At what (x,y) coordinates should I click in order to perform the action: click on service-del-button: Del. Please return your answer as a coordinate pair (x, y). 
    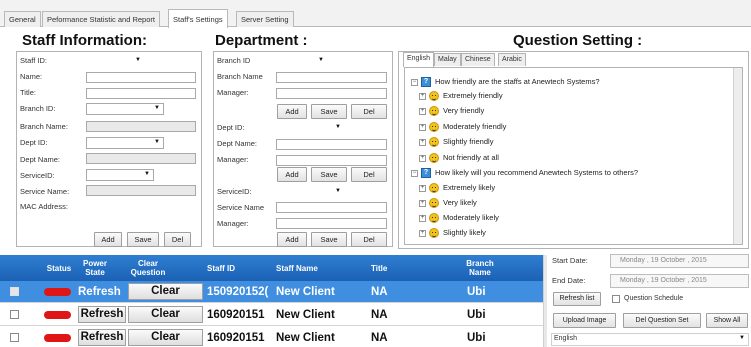
    Looking at the image, I should click on (369, 239).